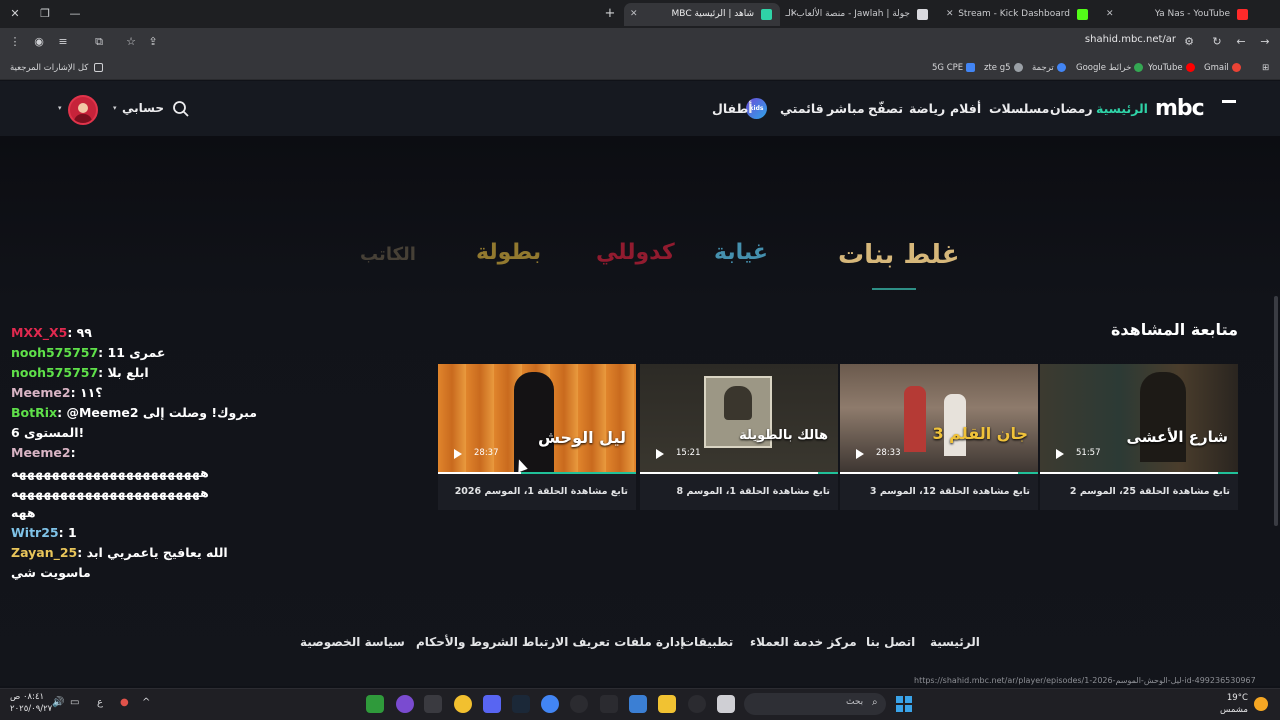 This screenshot has height=720, width=1280. What do you see at coordinates (1276, 411) in the screenshot?
I see `page-scrollbar` at bounding box center [1276, 411].